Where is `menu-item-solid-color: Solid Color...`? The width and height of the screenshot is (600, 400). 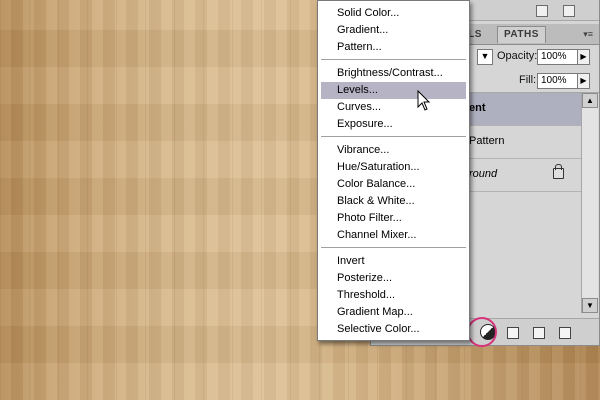
menu-item-solid-color: Solid Color... is located at coordinates (393, 13).